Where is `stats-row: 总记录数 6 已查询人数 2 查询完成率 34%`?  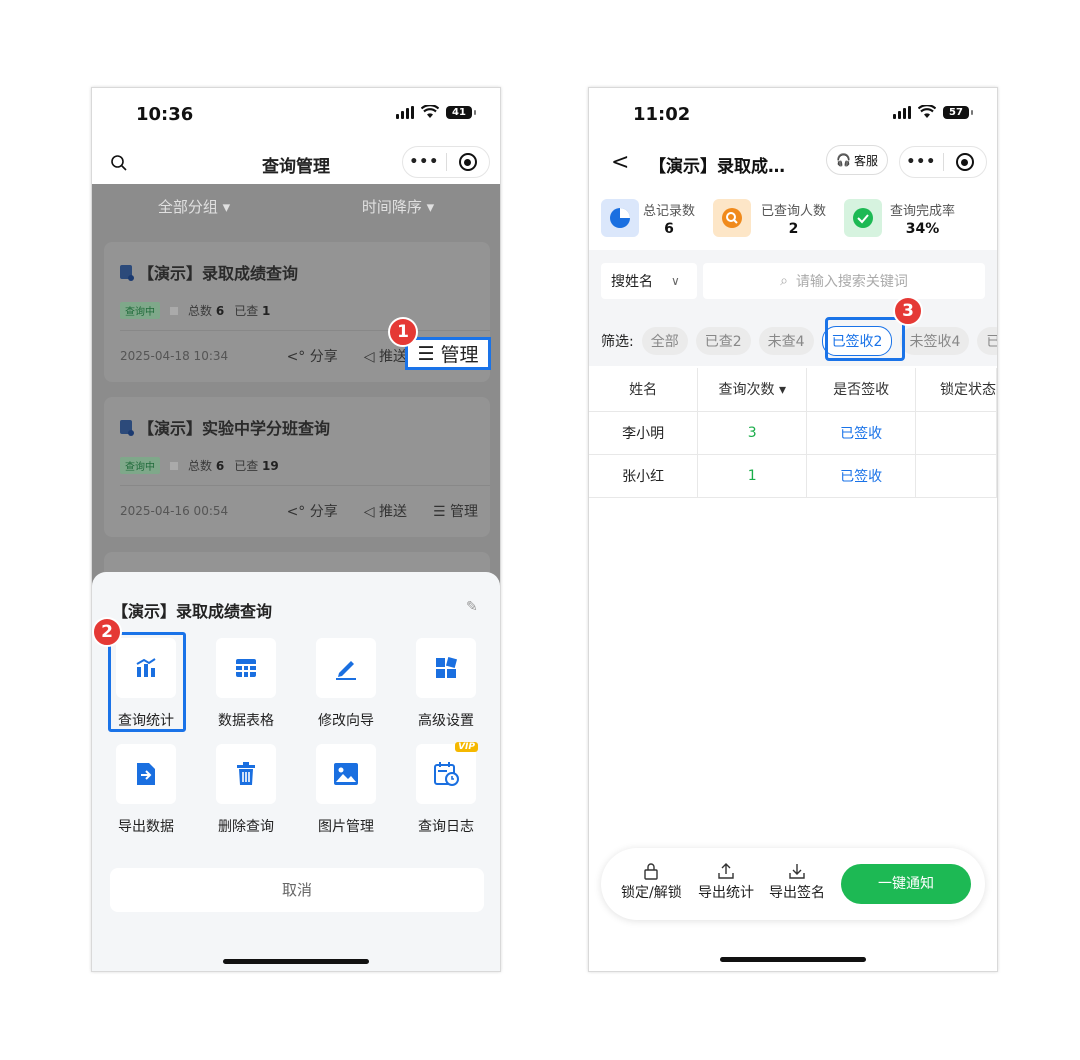
stats-row: 总记录数 6 已查询人数 2 查询完成率 34% is located at coordinates (793, 218).